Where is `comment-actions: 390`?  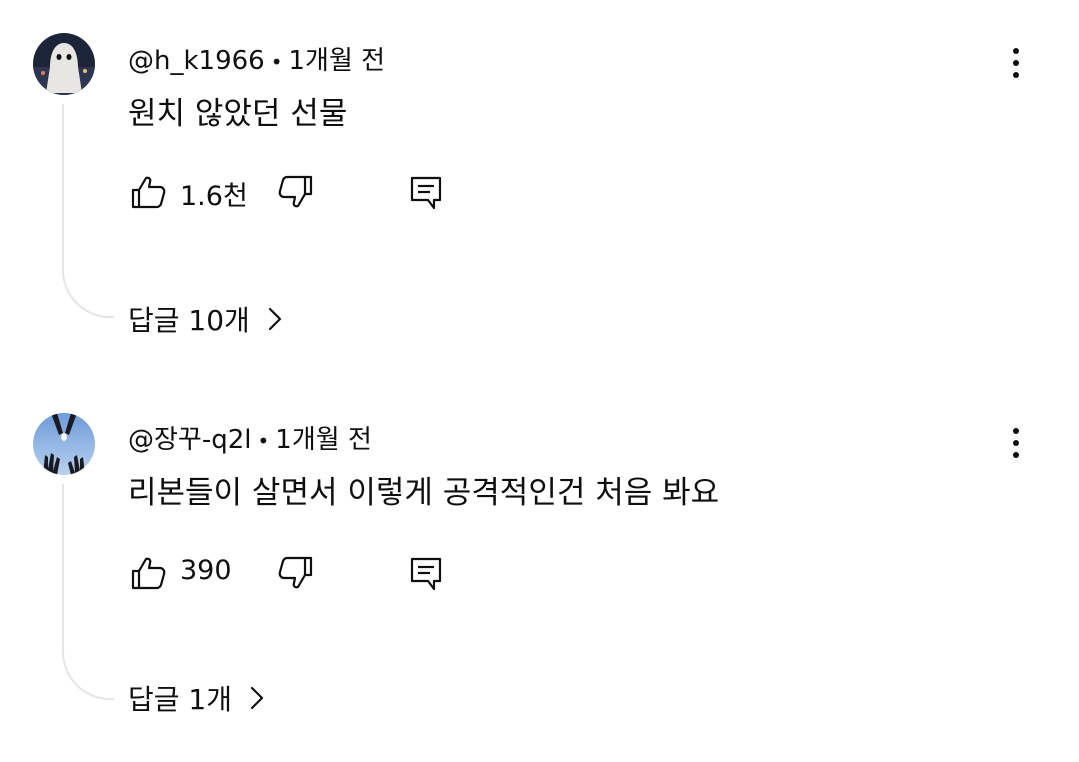 comment-actions: 390 is located at coordinates (296, 573).